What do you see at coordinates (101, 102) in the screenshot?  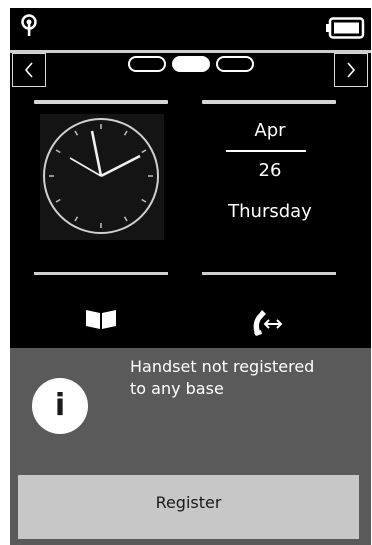 I see `clock-tile-top-bar` at bounding box center [101, 102].